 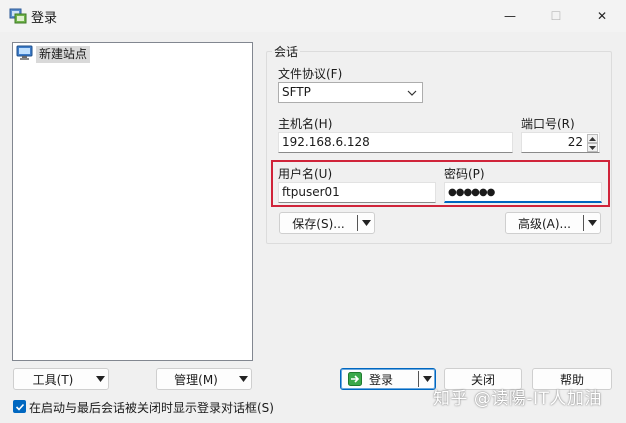 What do you see at coordinates (602, 16) in the screenshot?
I see `close-window-button: ✕` at bounding box center [602, 16].